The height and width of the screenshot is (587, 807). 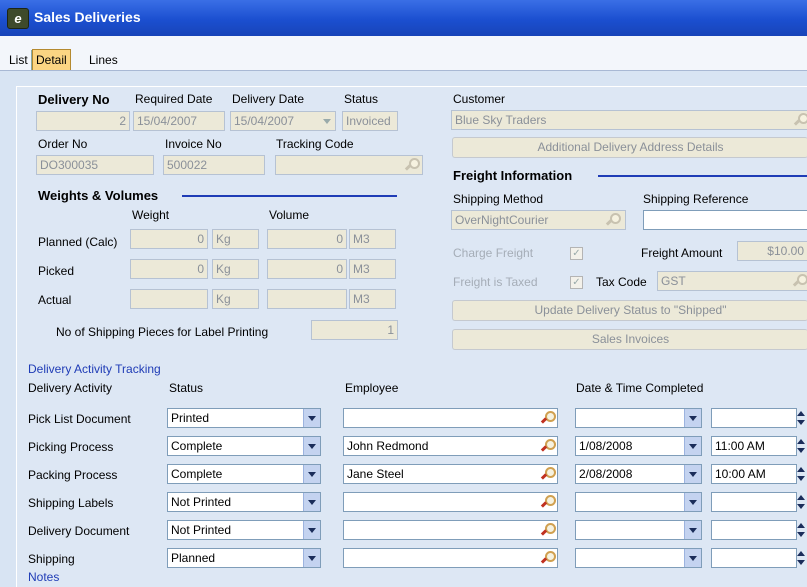 I want to click on charge-freight-checkbox: ✓, so click(x=576, y=253).